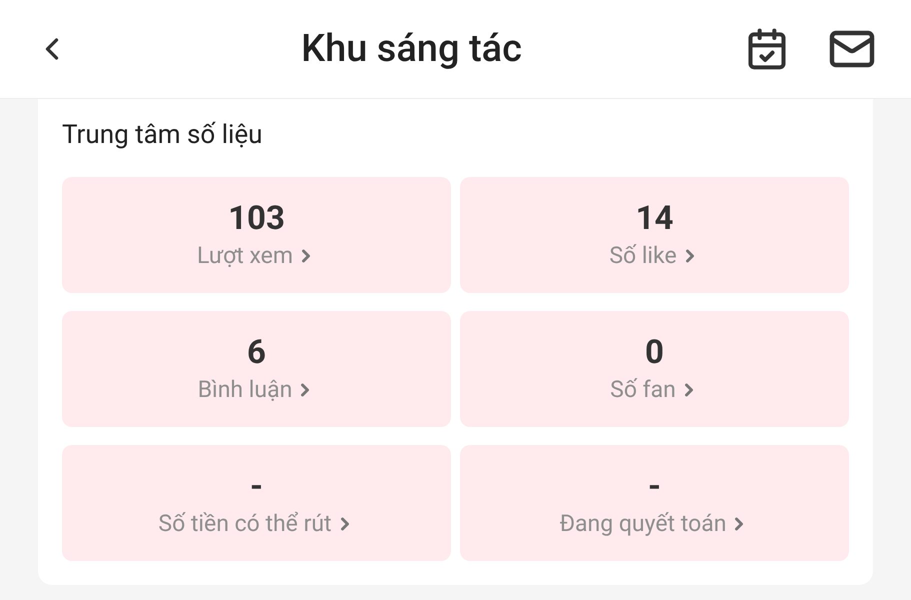 This screenshot has height=600, width=911. I want to click on stat-value: 103, so click(256, 219).